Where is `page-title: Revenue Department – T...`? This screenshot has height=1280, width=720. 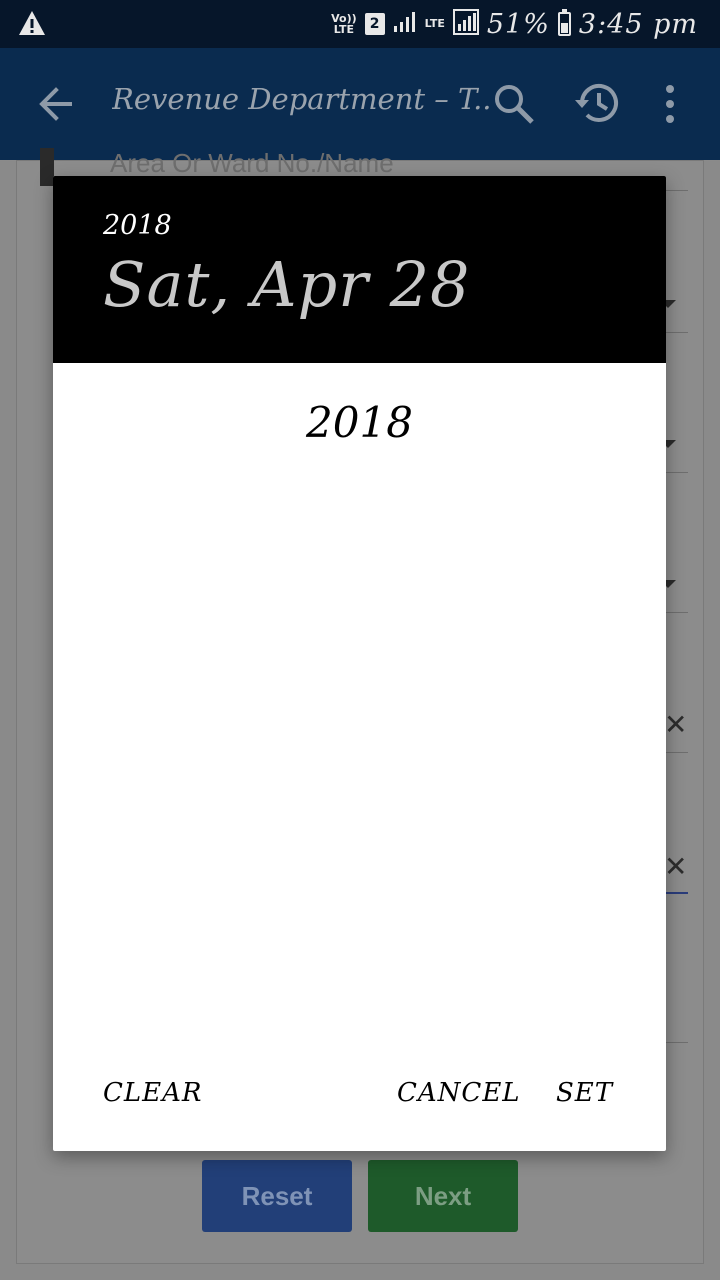
page-title: Revenue Department – T... is located at coordinates (302, 99).